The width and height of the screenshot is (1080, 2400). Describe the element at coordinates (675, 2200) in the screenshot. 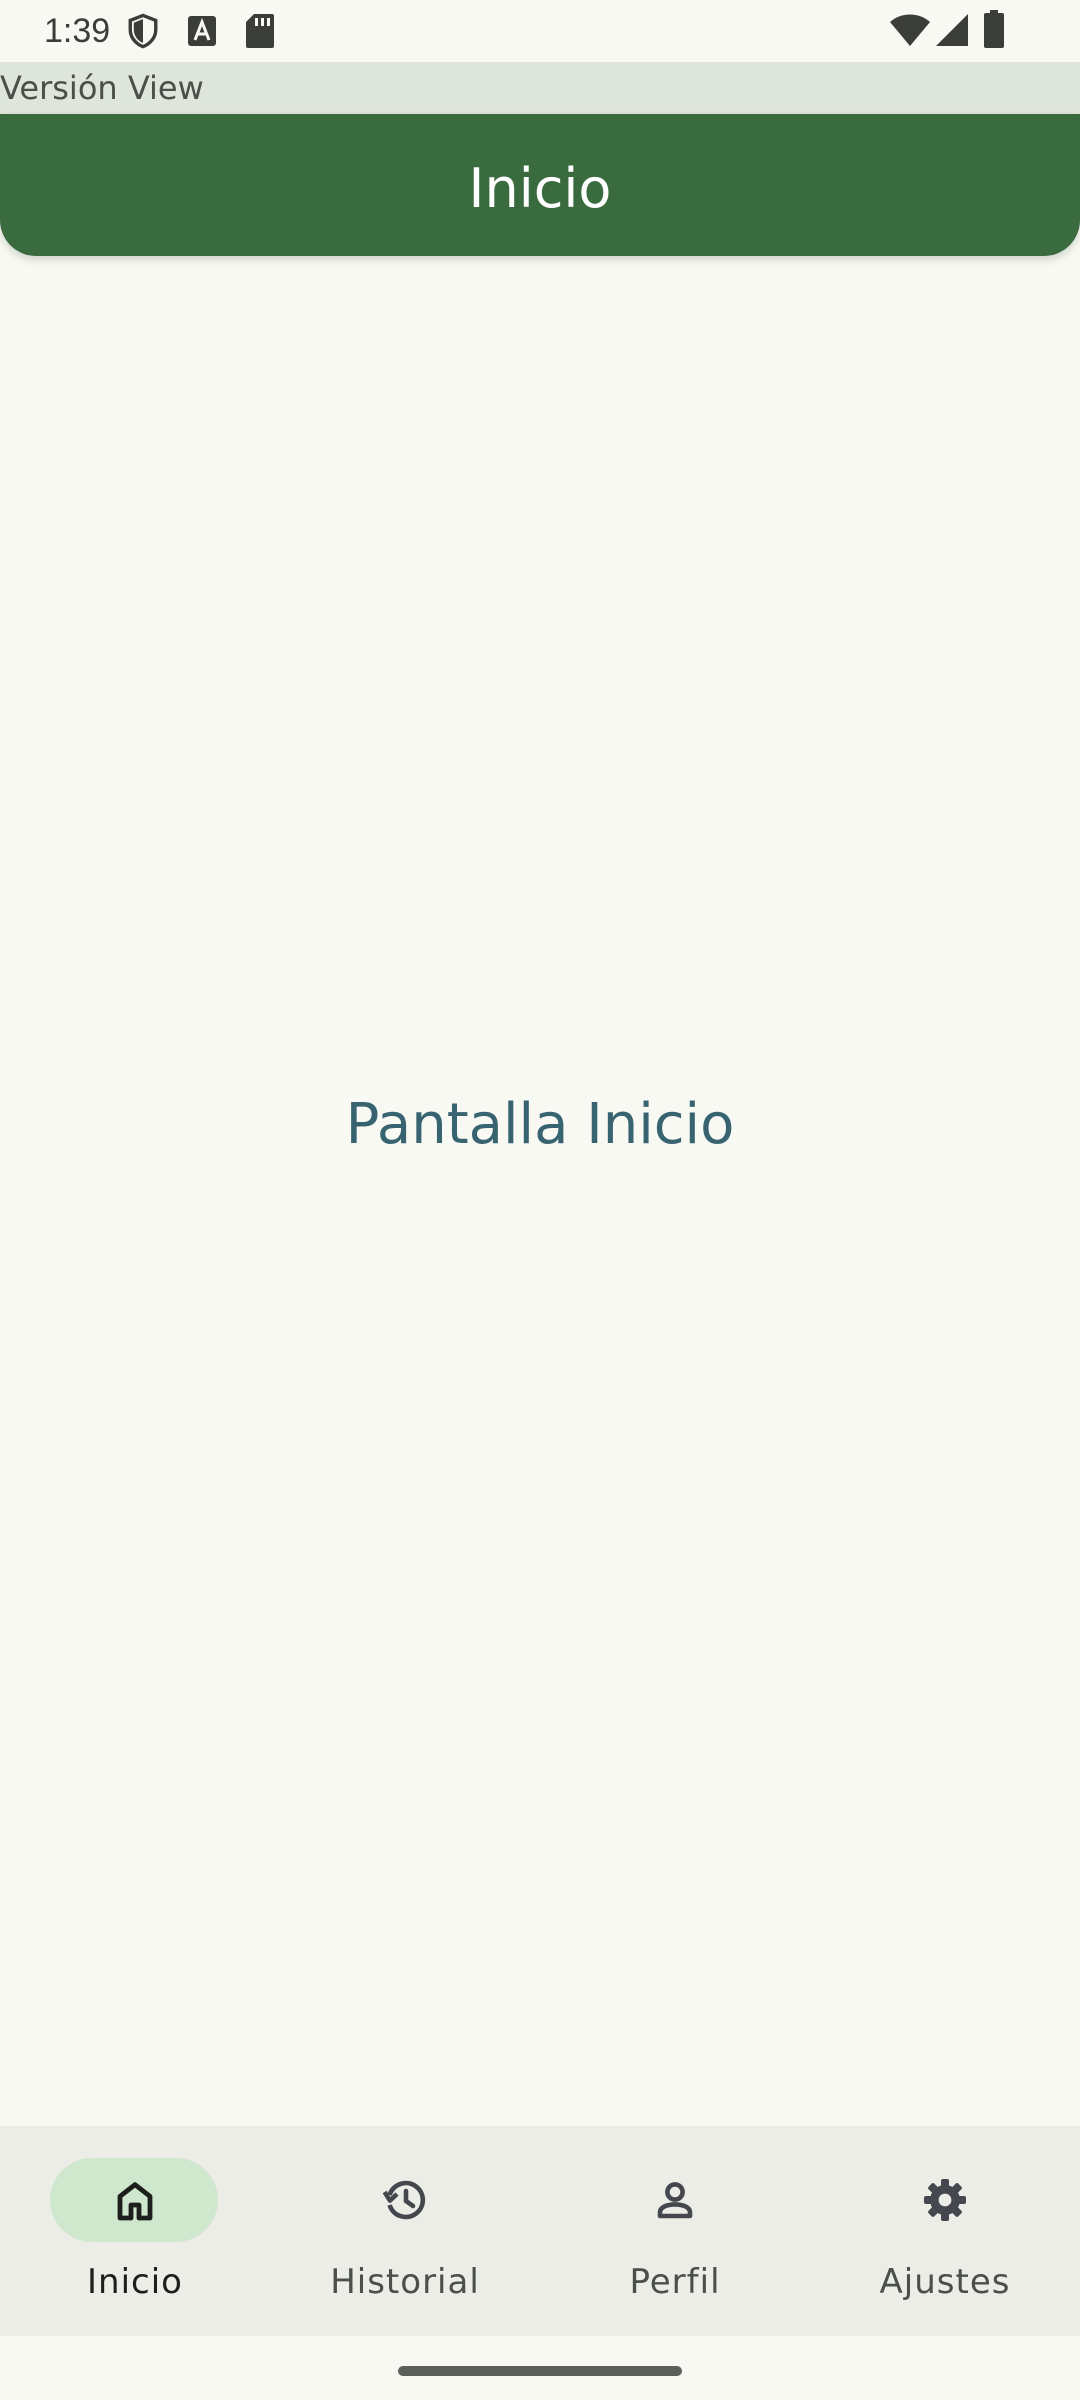

I see `person-icon` at that location.